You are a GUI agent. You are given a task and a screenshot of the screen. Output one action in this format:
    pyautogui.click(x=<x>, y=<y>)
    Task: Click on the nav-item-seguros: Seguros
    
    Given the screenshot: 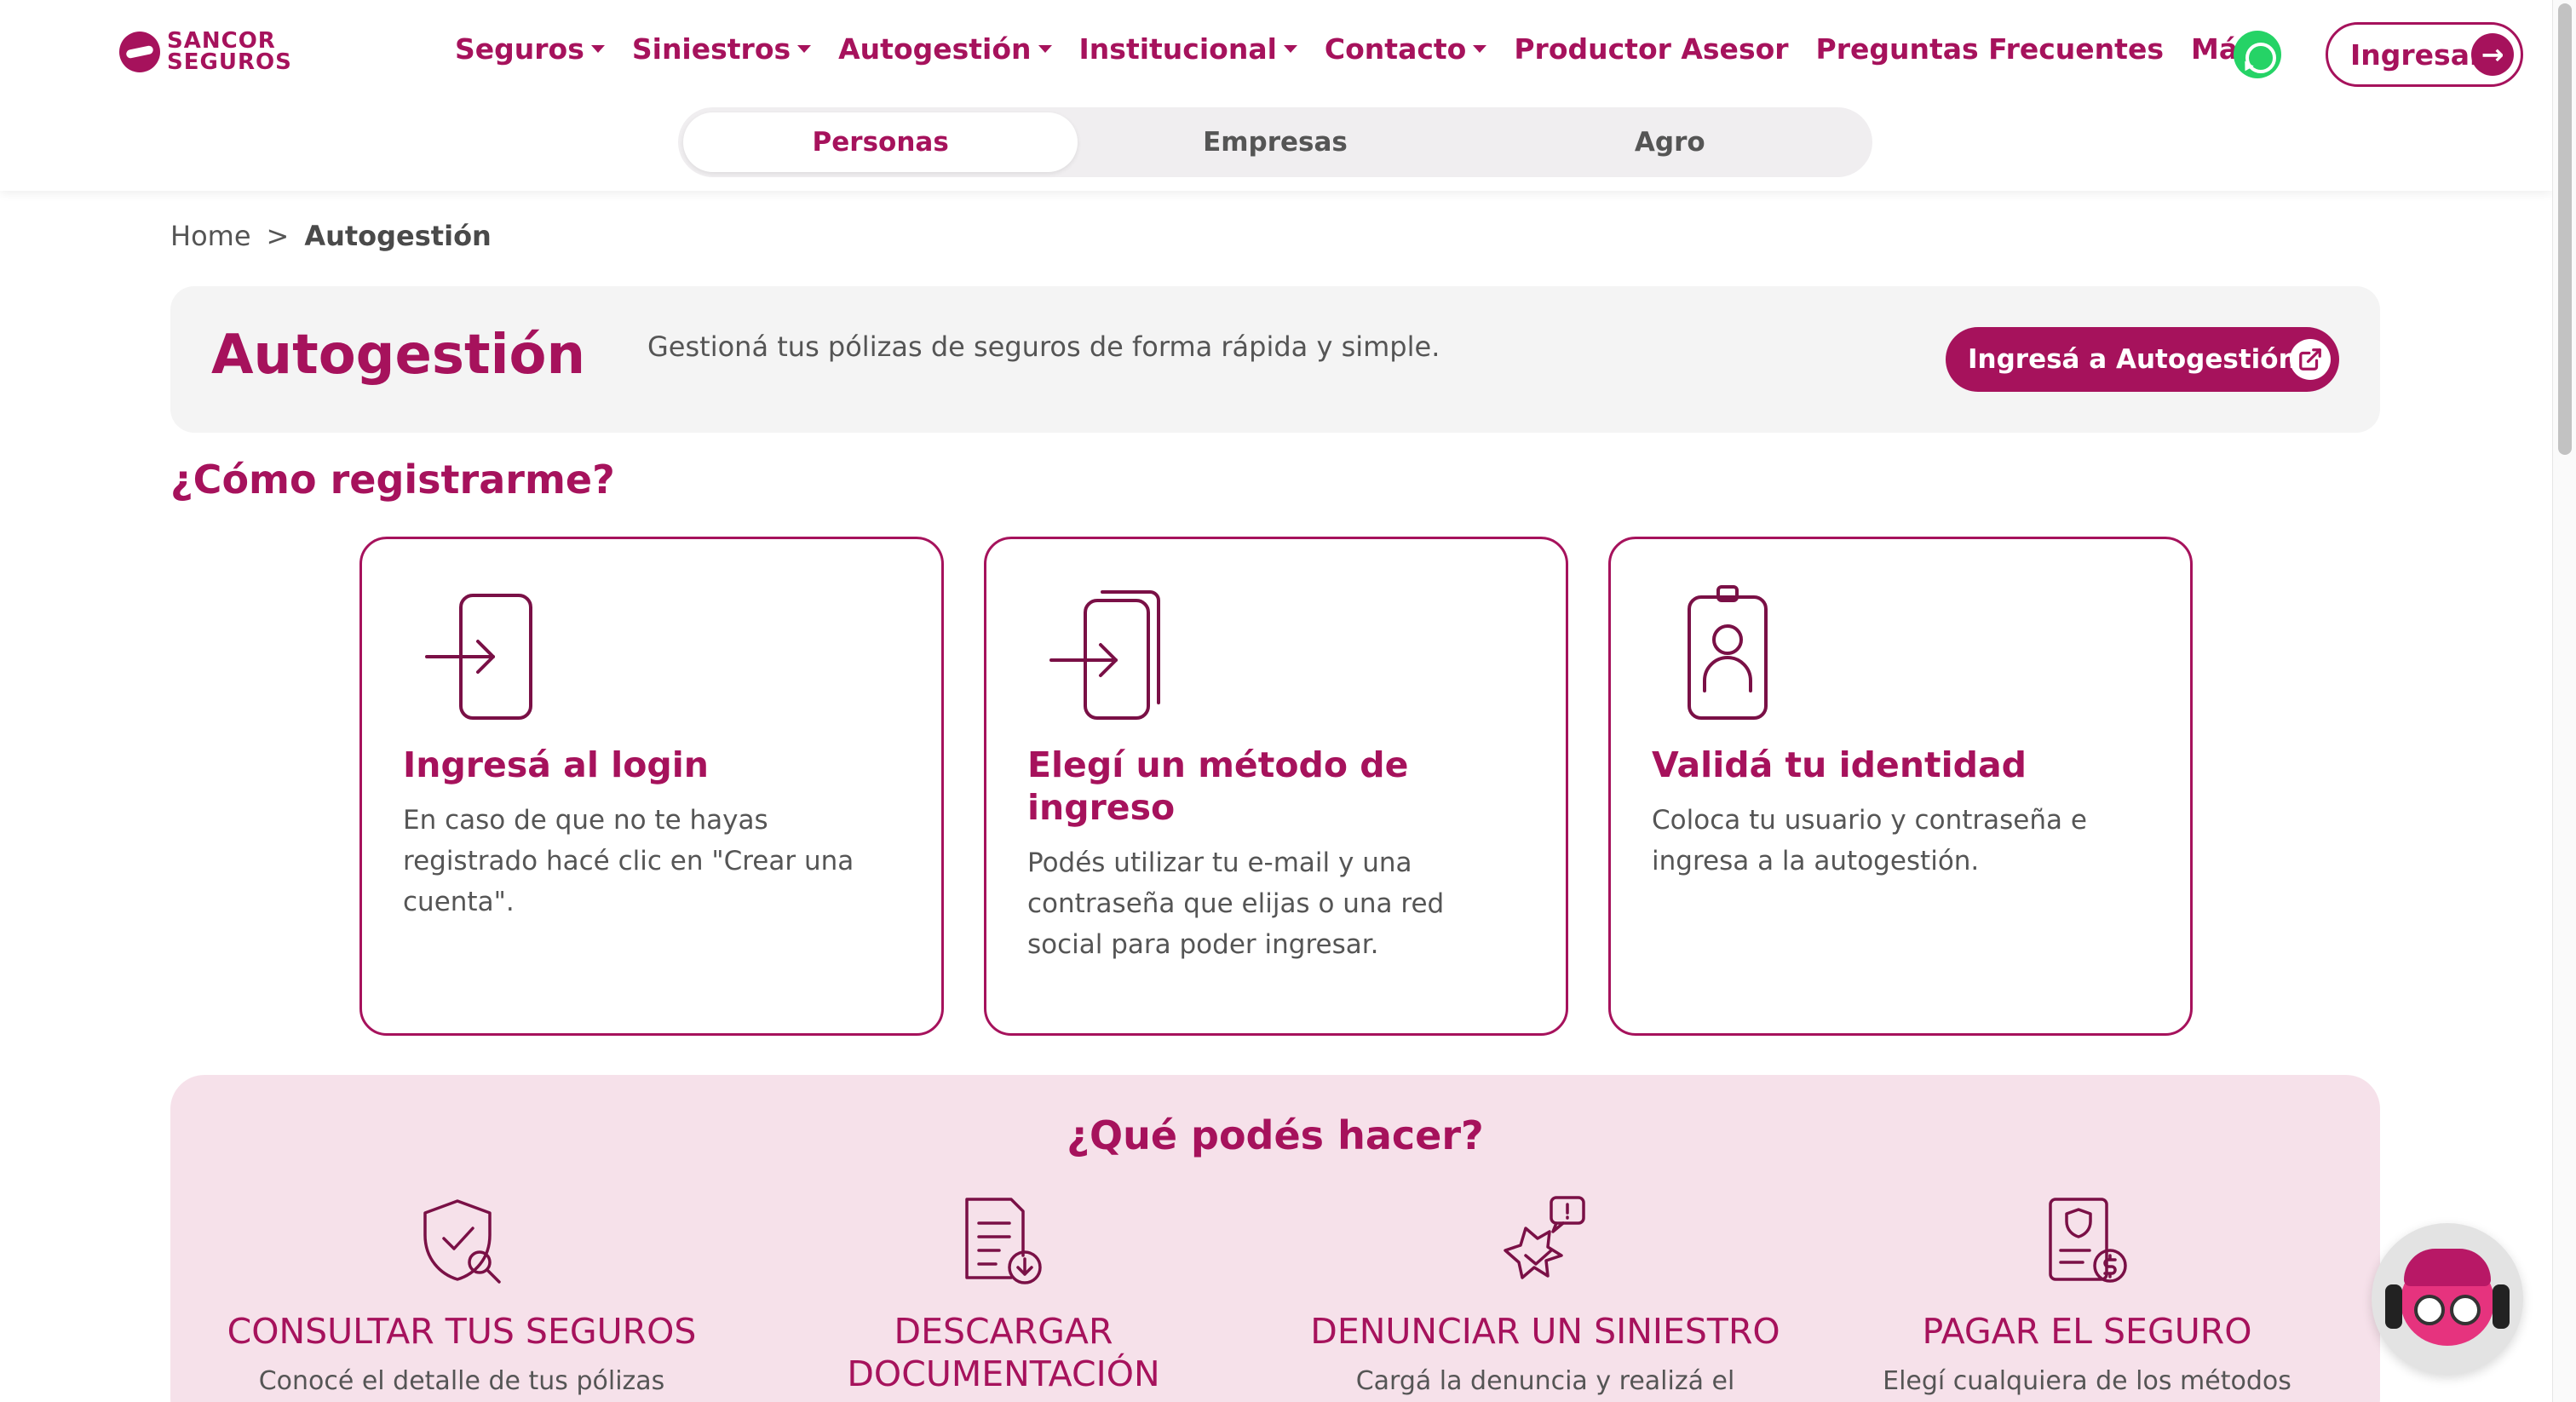 What is the action you would take?
    pyautogui.click(x=530, y=49)
    